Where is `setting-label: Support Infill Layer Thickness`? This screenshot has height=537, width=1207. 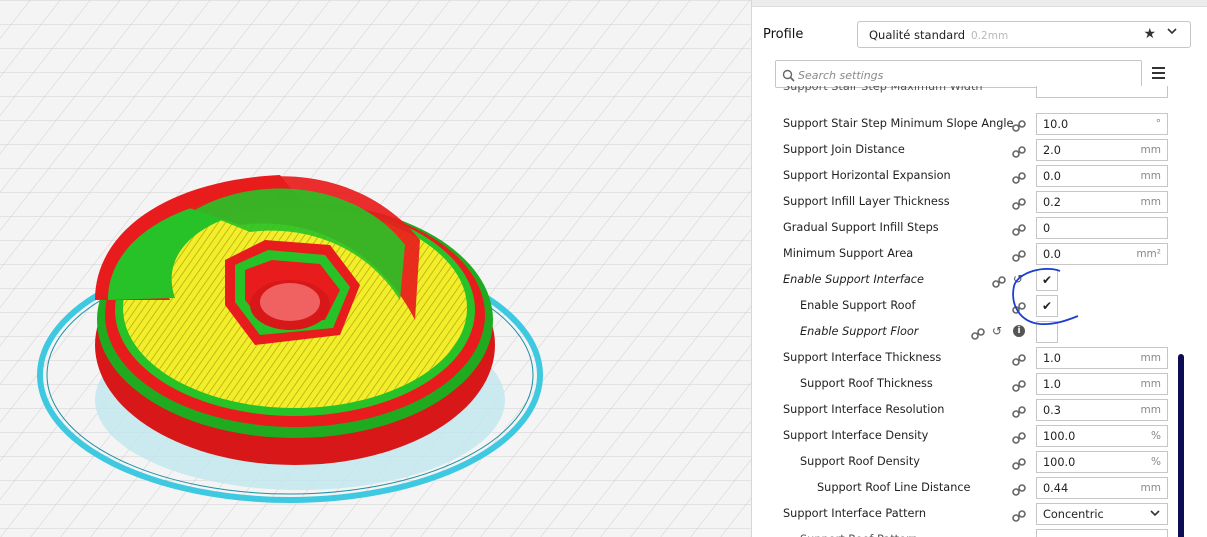 setting-label: Support Infill Layer Thickness is located at coordinates (866, 201).